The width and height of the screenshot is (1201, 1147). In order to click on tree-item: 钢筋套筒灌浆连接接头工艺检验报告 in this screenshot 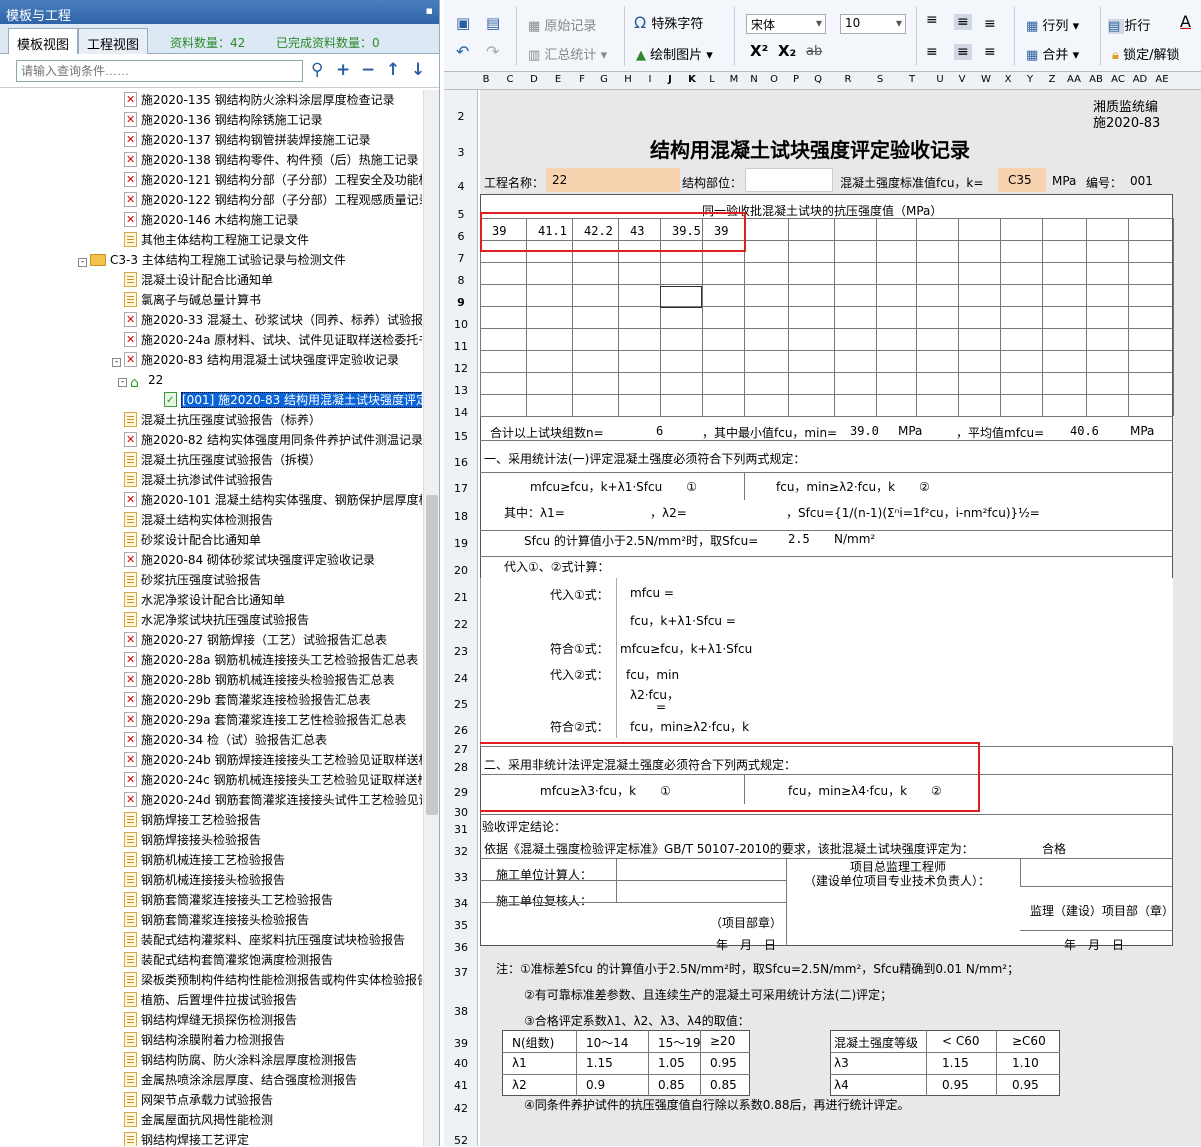, I will do `click(228, 900)`.